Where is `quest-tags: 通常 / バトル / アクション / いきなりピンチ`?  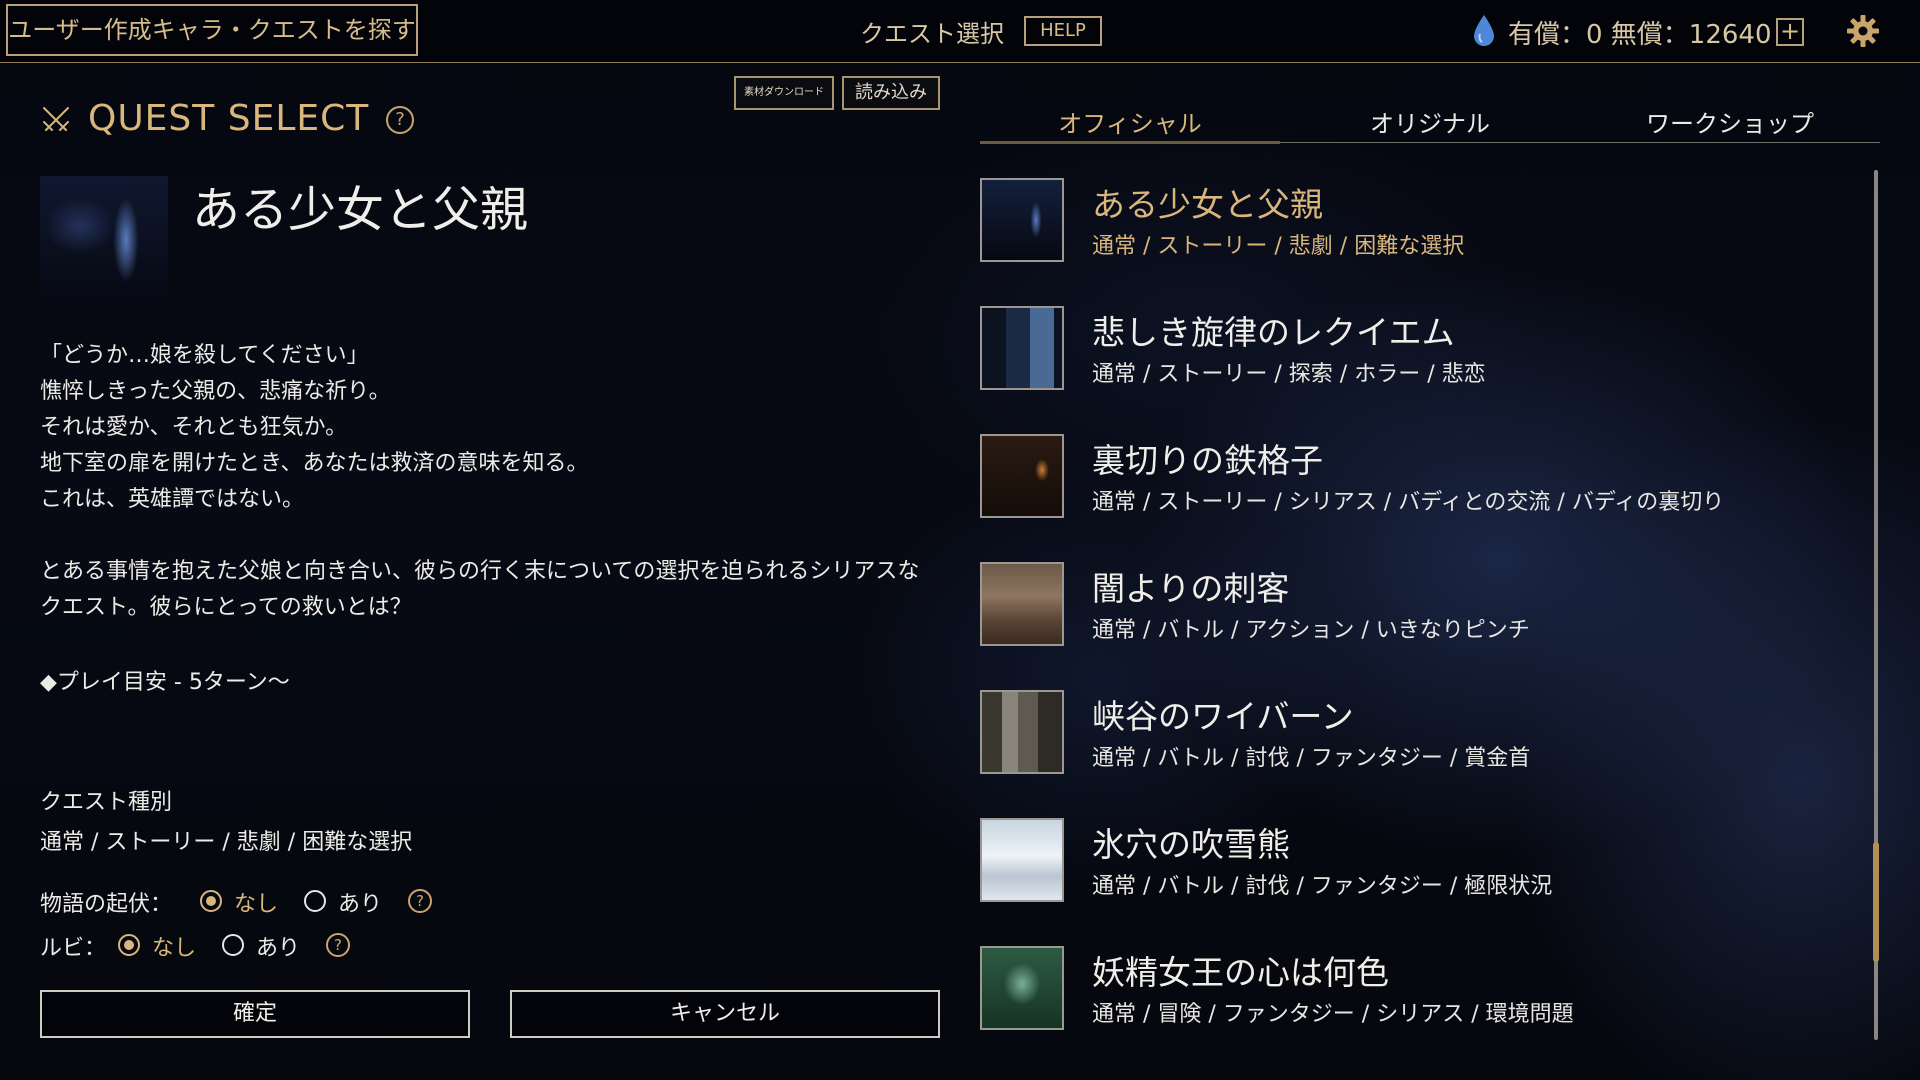 quest-tags: 通常 / バトル / アクション / いきなりピンチ is located at coordinates (1311, 630).